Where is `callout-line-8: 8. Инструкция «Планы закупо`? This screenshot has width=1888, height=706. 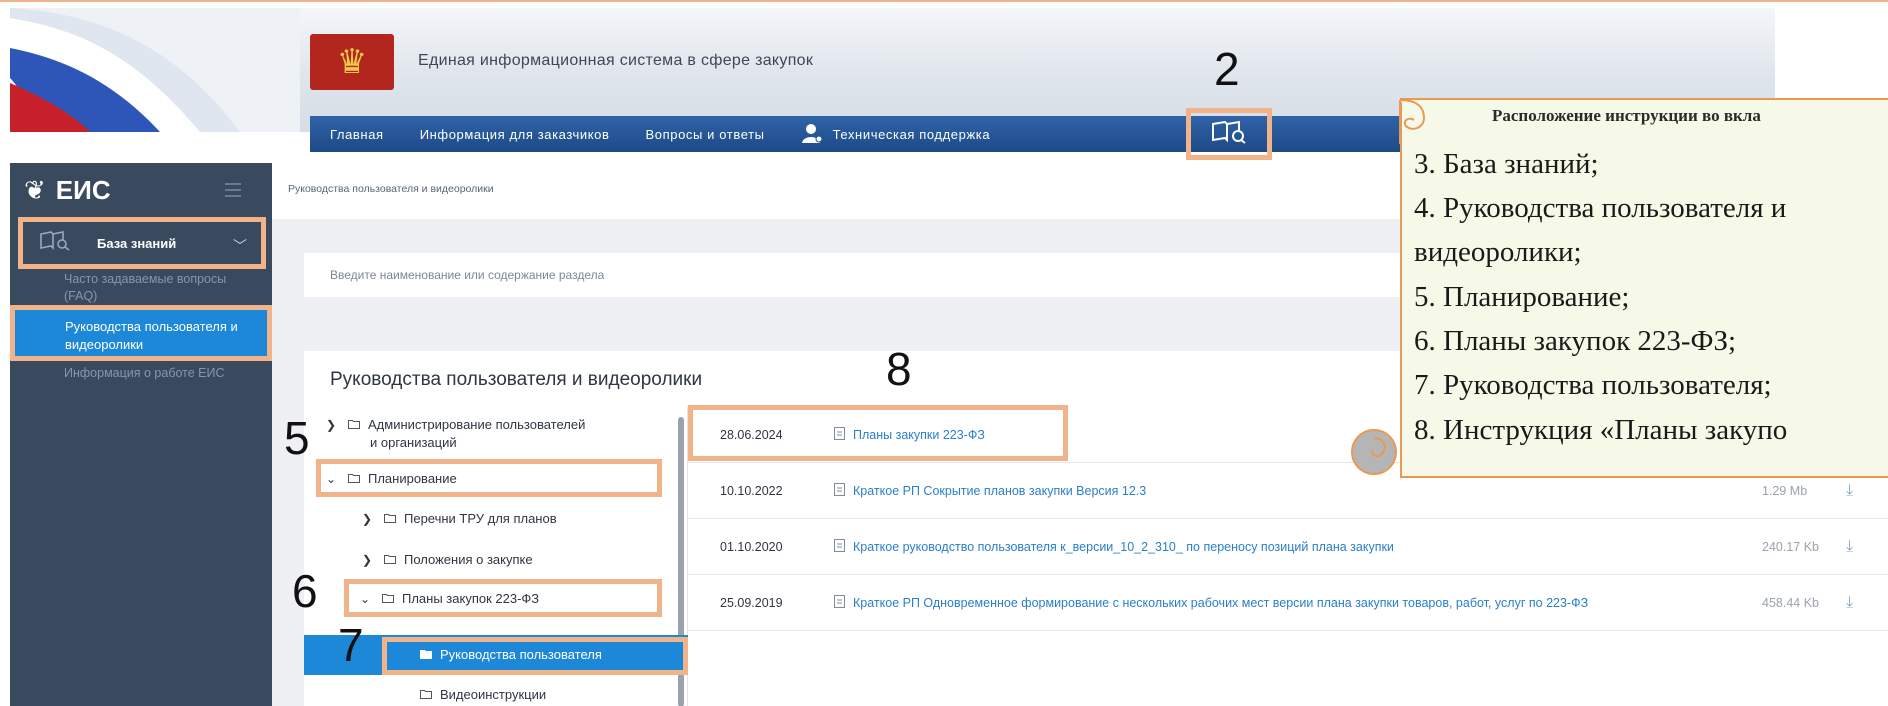 callout-line-8: 8. Инструкция «Планы закупо is located at coordinates (1601, 430).